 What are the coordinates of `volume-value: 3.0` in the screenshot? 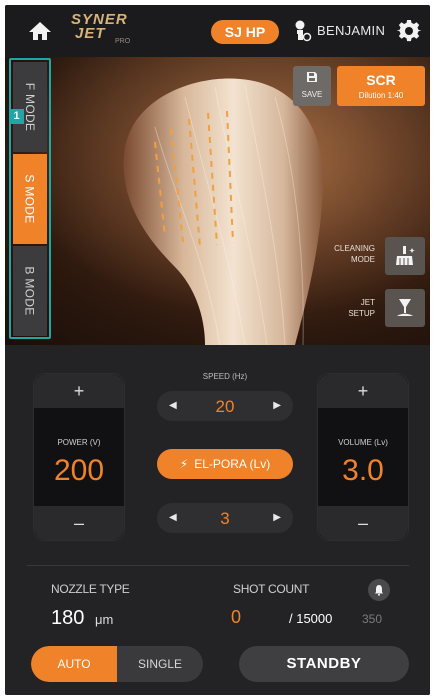 It's located at (363, 470).